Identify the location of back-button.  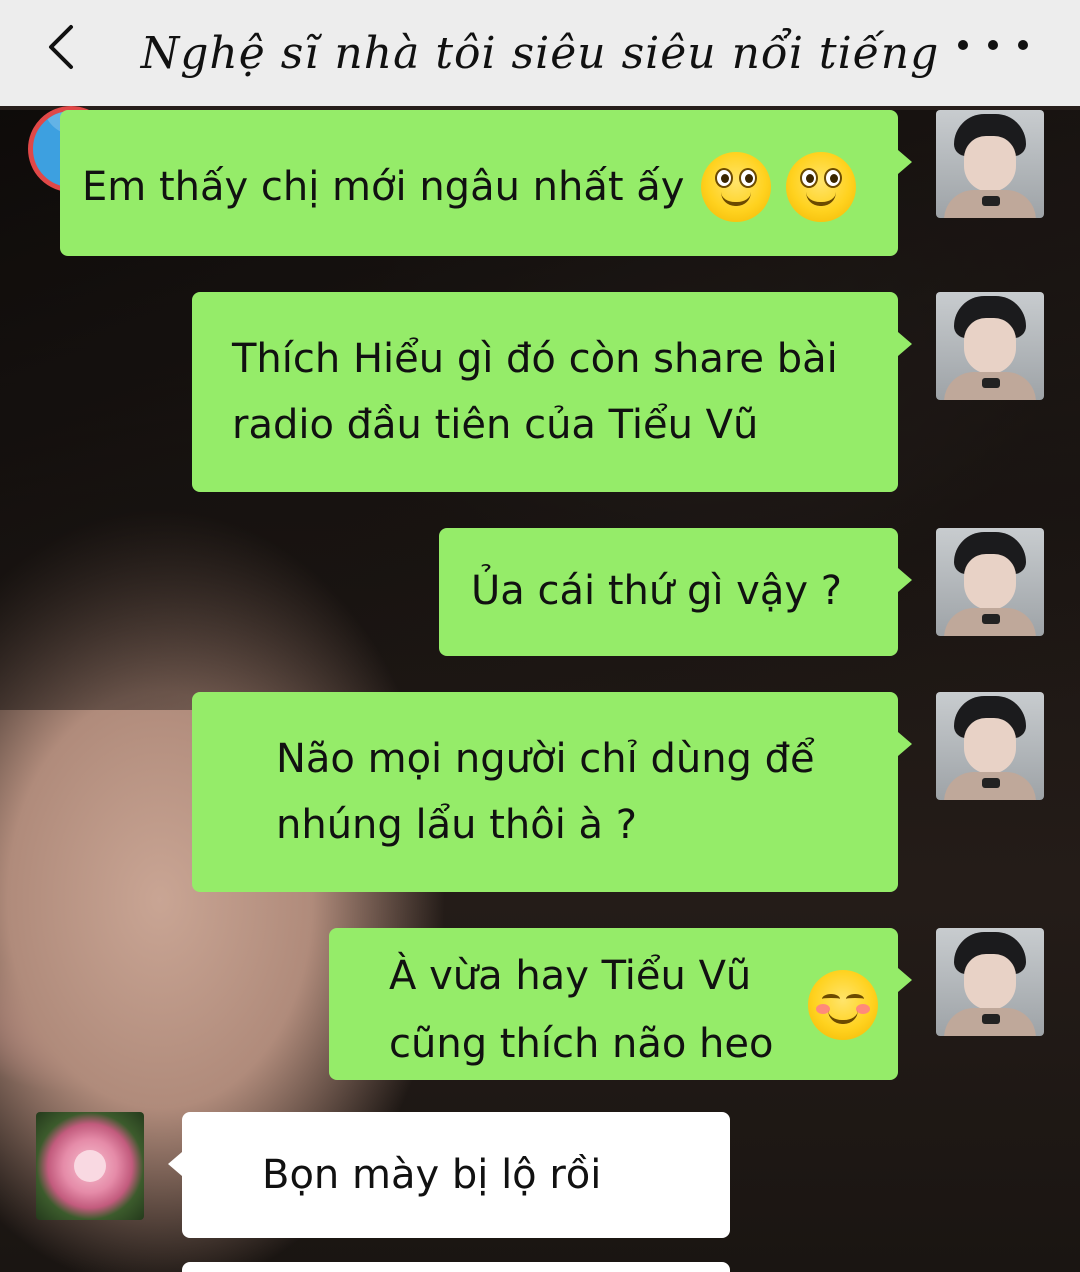
(61, 47).